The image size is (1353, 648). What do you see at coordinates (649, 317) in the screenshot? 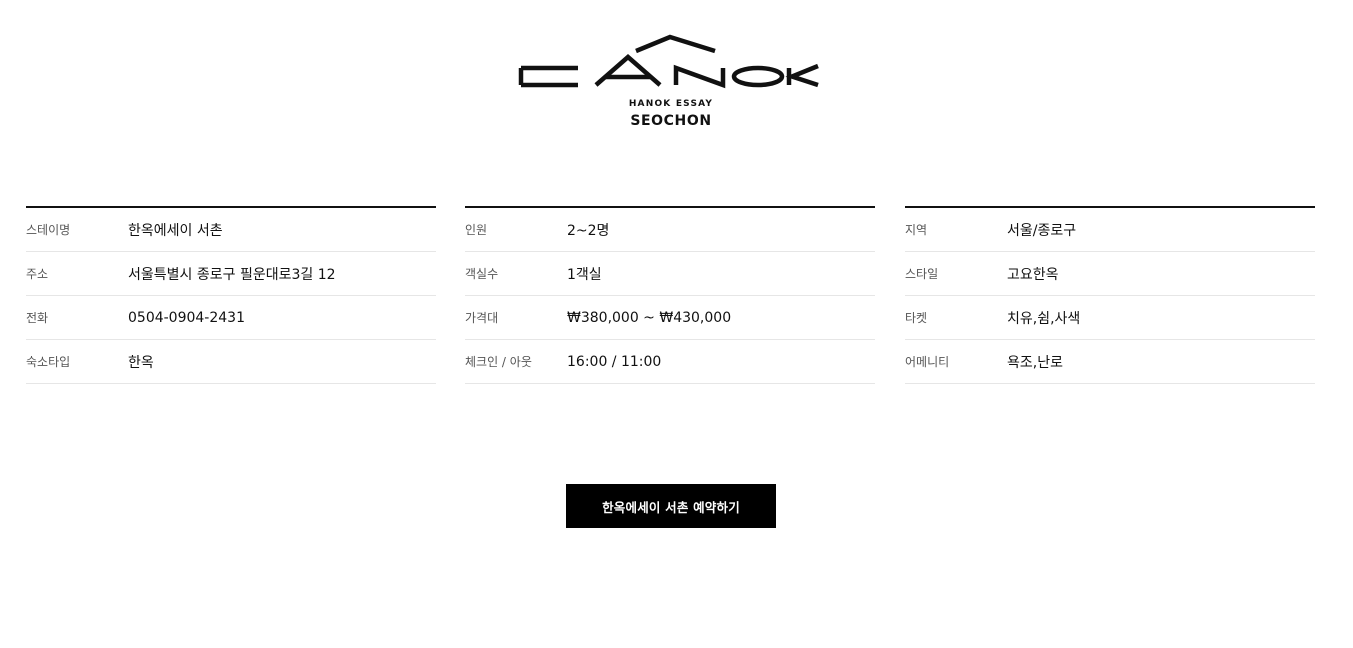
I see `info-value: ₩380,000 ~ ₩430,000` at bounding box center [649, 317].